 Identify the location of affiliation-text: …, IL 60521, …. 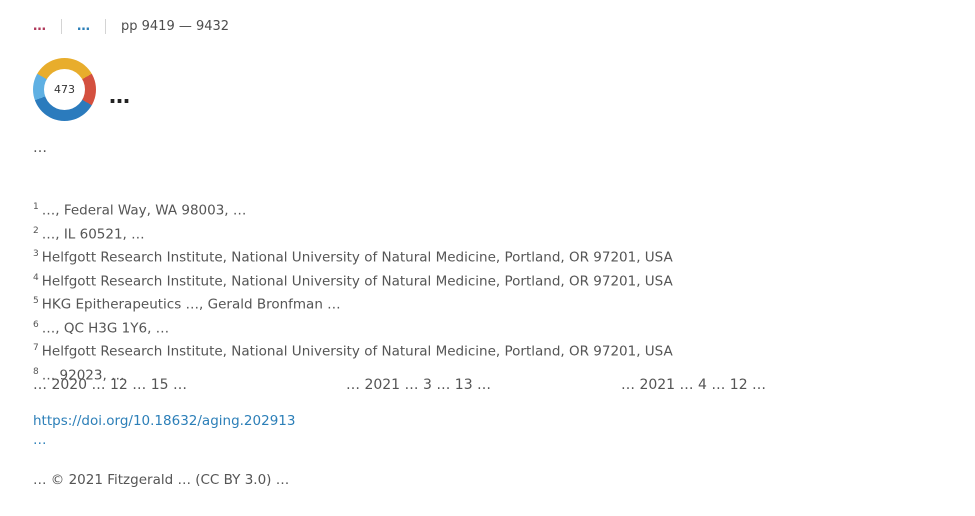
(93, 234).